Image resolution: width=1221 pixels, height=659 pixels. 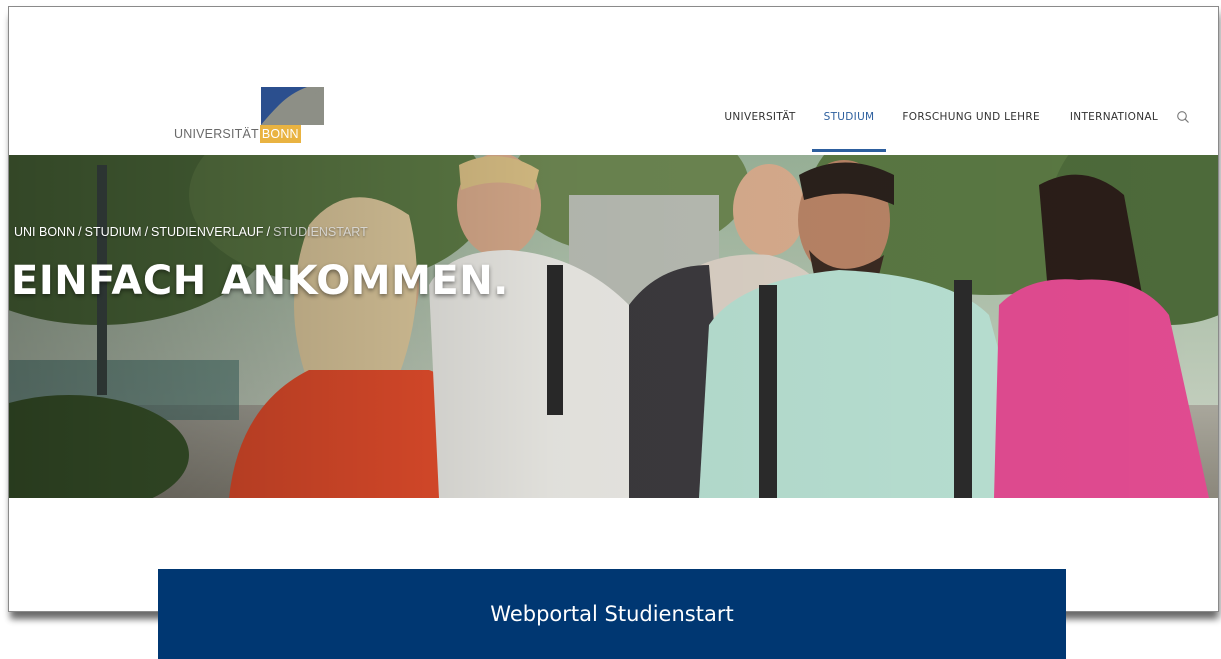 What do you see at coordinates (44, 232) in the screenshot?
I see `breadcrumb-item-uni-bonn: UNI BONN` at bounding box center [44, 232].